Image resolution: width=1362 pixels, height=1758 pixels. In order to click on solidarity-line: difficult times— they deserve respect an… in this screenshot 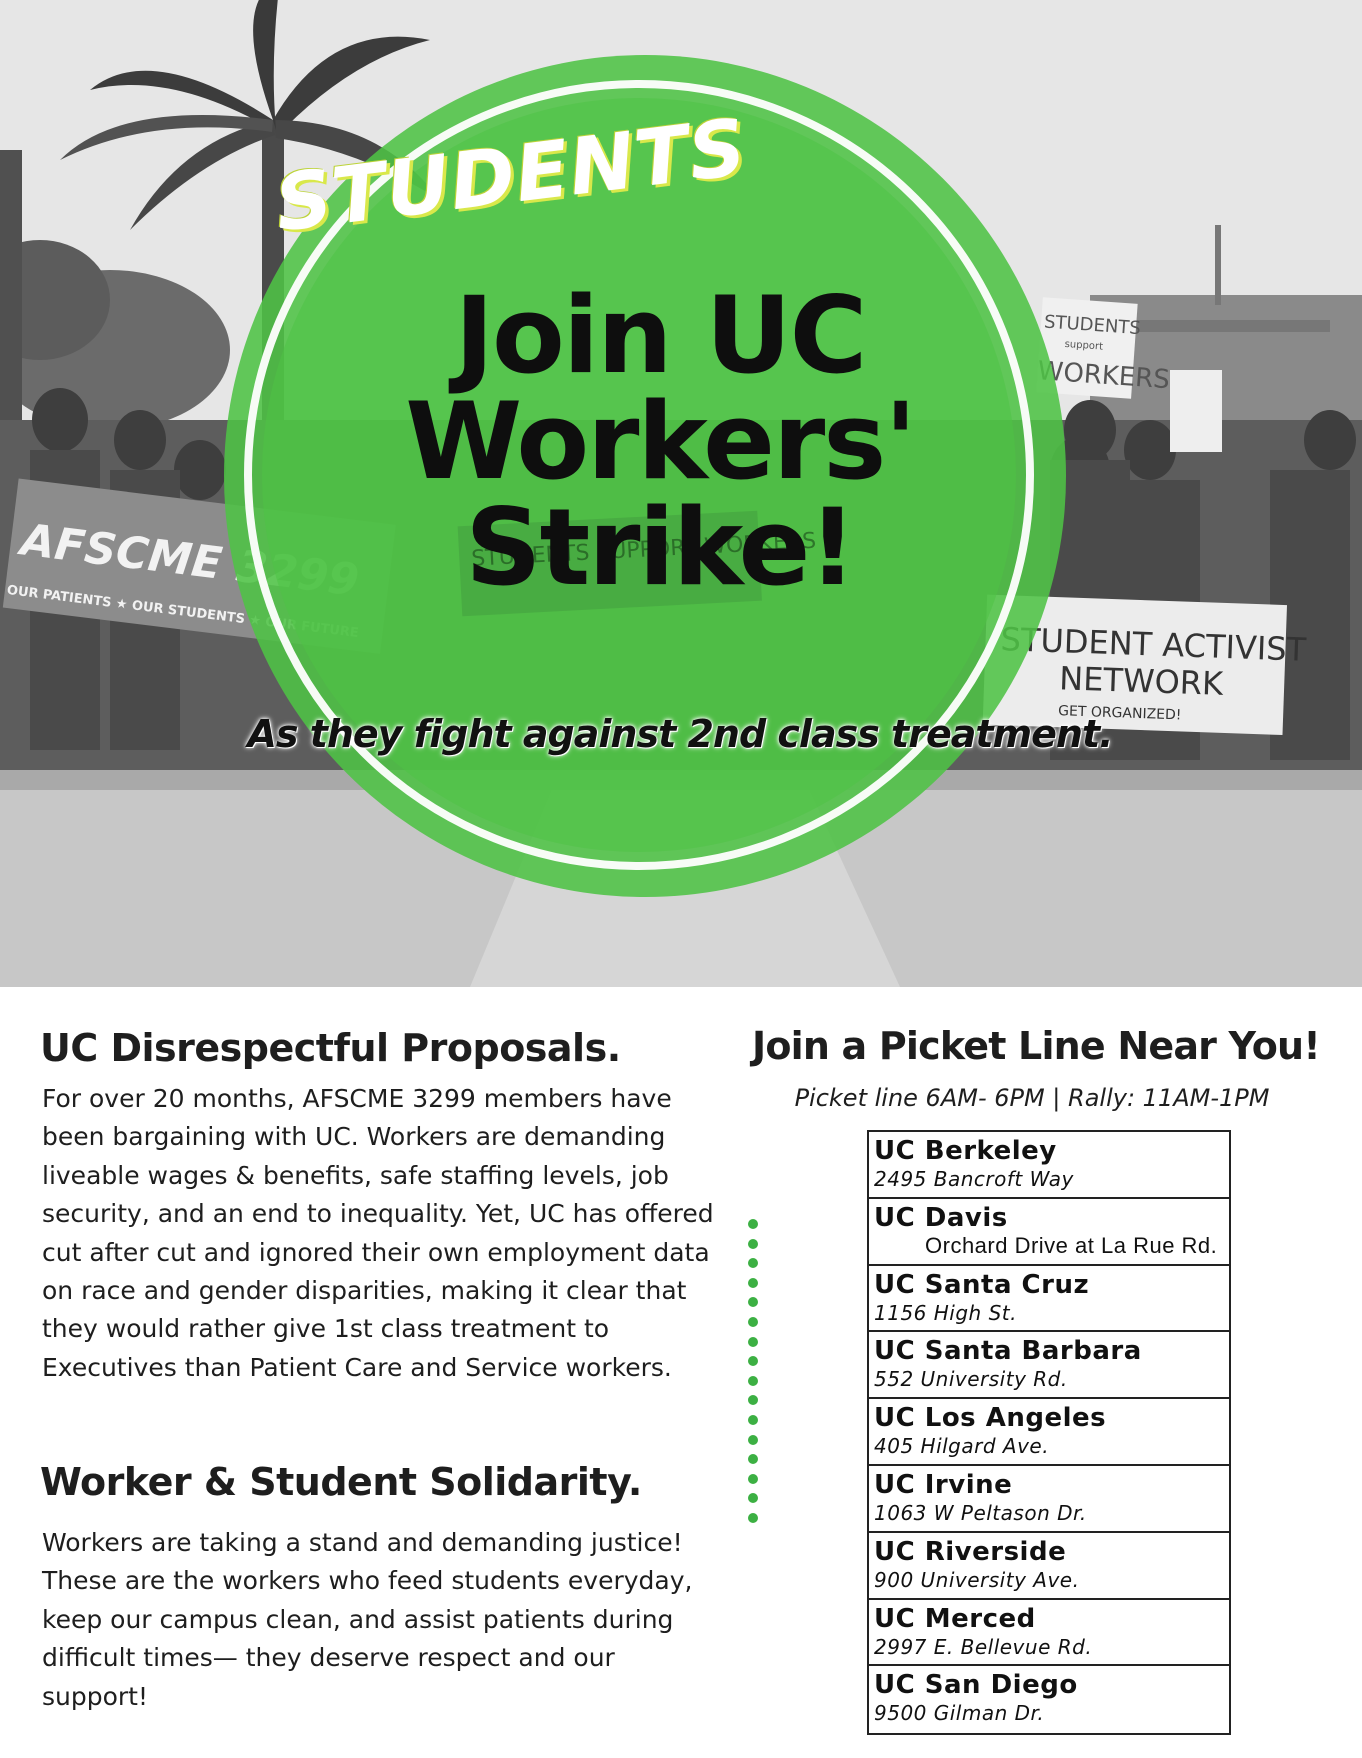, I will do `click(328, 1658)`.